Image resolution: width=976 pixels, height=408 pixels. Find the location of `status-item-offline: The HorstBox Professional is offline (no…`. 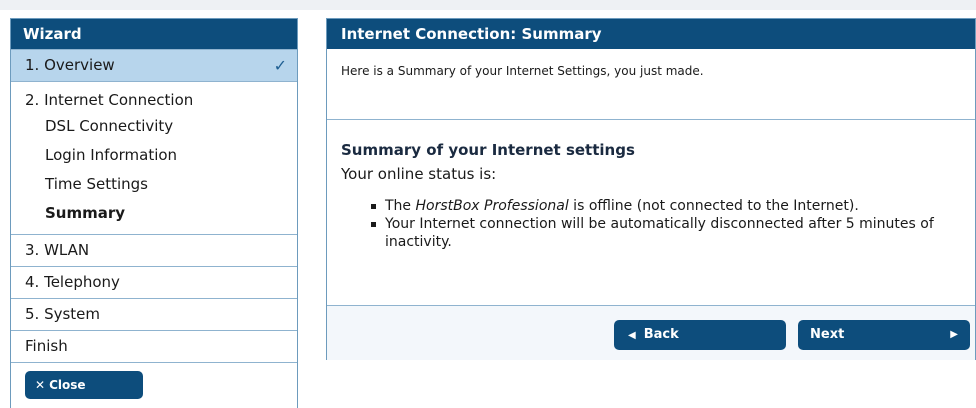

status-item-offline: The HorstBox Professional is offline (no… is located at coordinates (671, 206).